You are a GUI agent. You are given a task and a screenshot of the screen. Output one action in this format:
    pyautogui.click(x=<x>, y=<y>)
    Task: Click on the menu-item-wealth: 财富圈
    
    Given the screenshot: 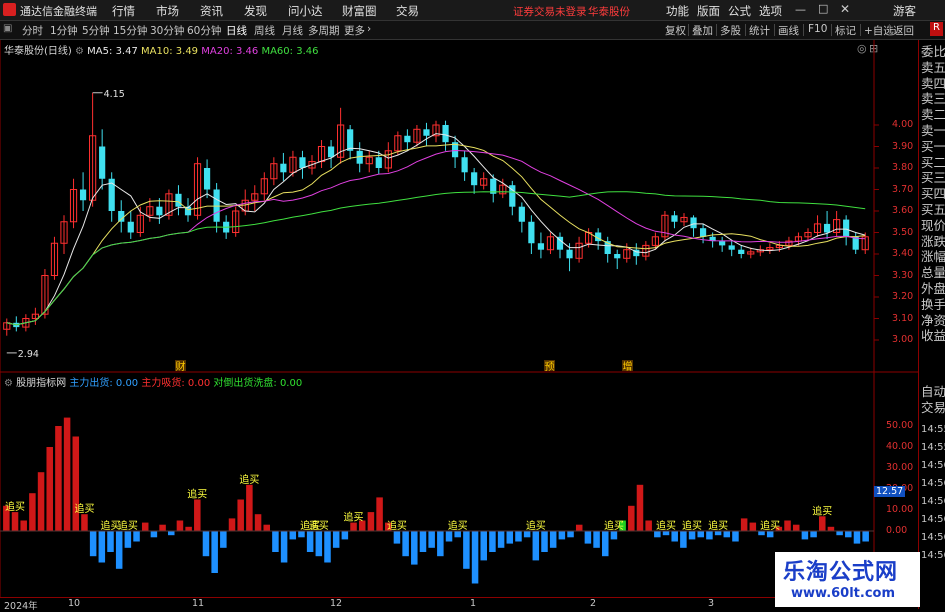 What is the action you would take?
    pyautogui.click(x=359, y=11)
    